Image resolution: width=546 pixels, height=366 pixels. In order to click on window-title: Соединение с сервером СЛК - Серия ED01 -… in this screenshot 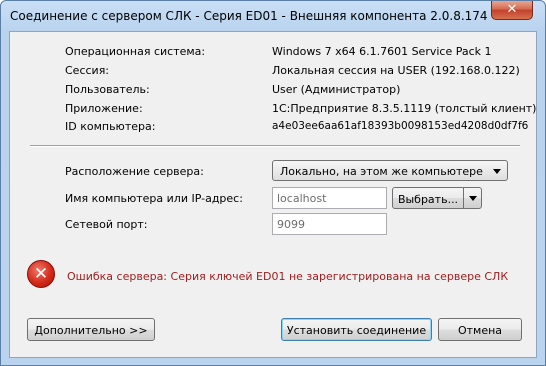, I will do `click(249, 16)`.